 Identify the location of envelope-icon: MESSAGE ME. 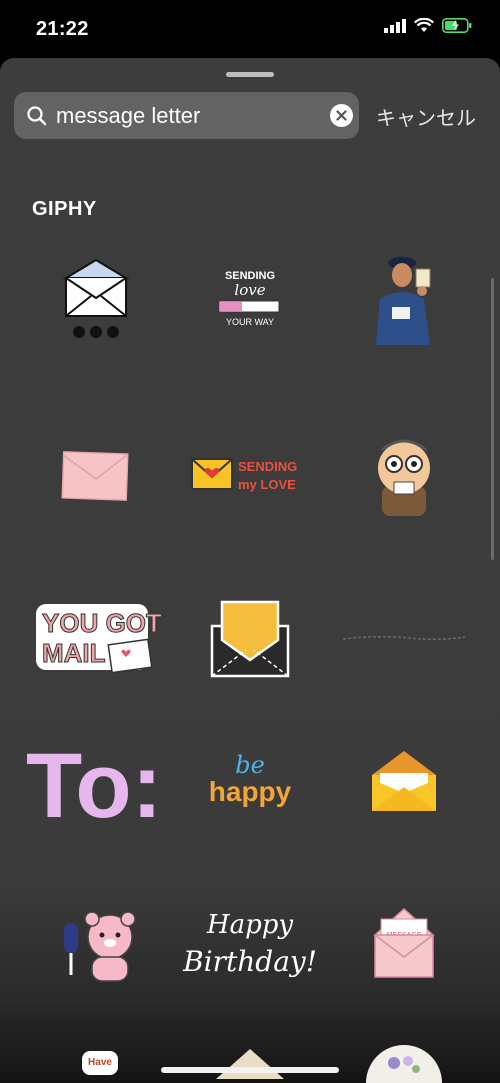
(404, 942).